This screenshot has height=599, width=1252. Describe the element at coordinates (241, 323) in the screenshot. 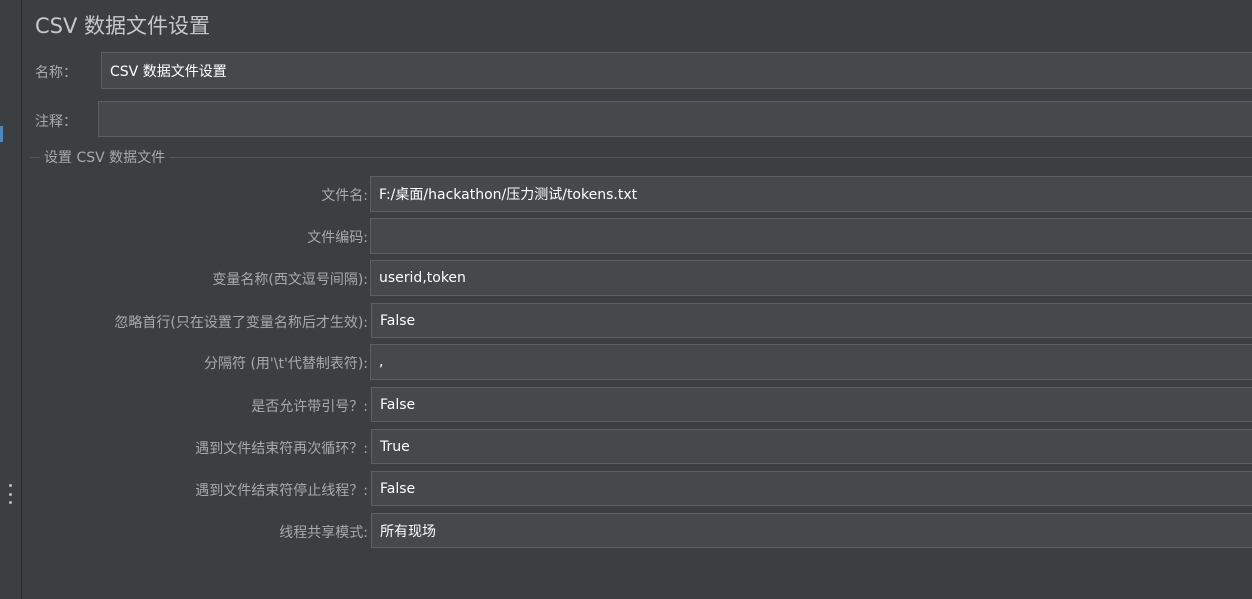

I see `ignore-first-line-label: 忽略首行(只在设置了变量名称后才生效):` at that location.